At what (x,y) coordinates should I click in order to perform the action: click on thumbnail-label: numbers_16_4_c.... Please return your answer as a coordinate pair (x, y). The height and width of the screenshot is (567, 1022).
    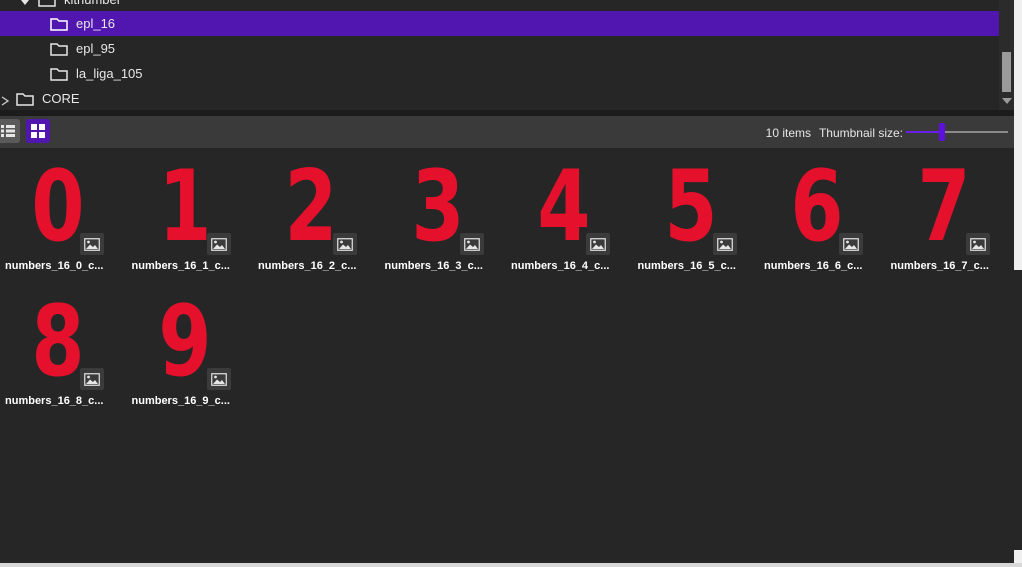
    Looking at the image, I should click on (560, 266).